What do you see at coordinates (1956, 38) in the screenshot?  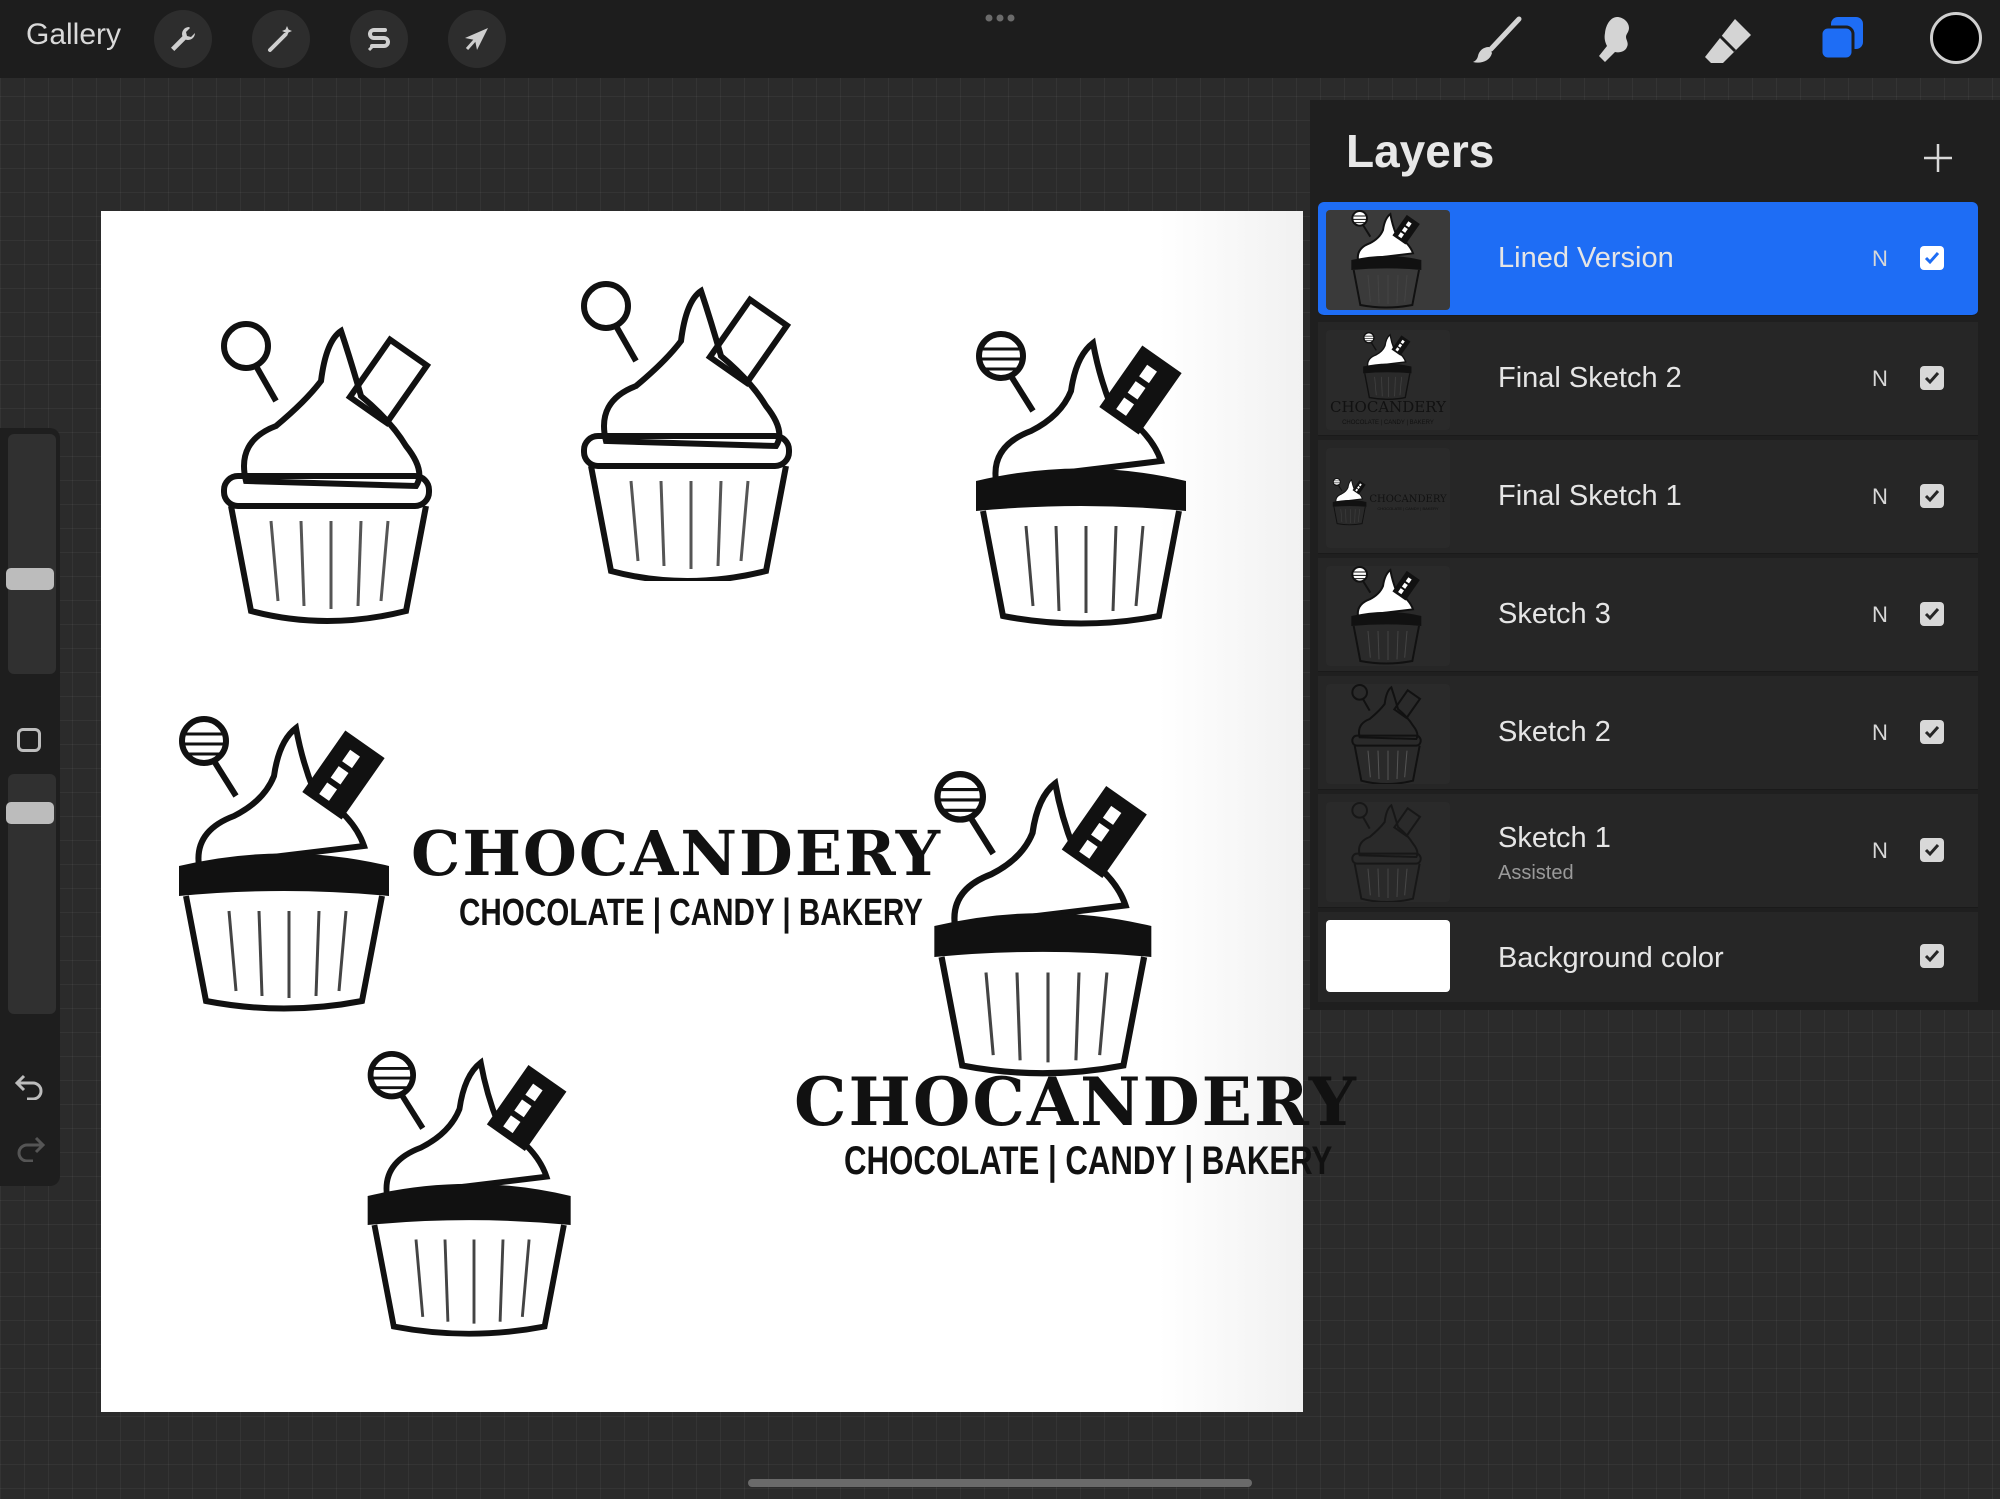 I see `color-picker-button` at bounding box center [1956, 38].